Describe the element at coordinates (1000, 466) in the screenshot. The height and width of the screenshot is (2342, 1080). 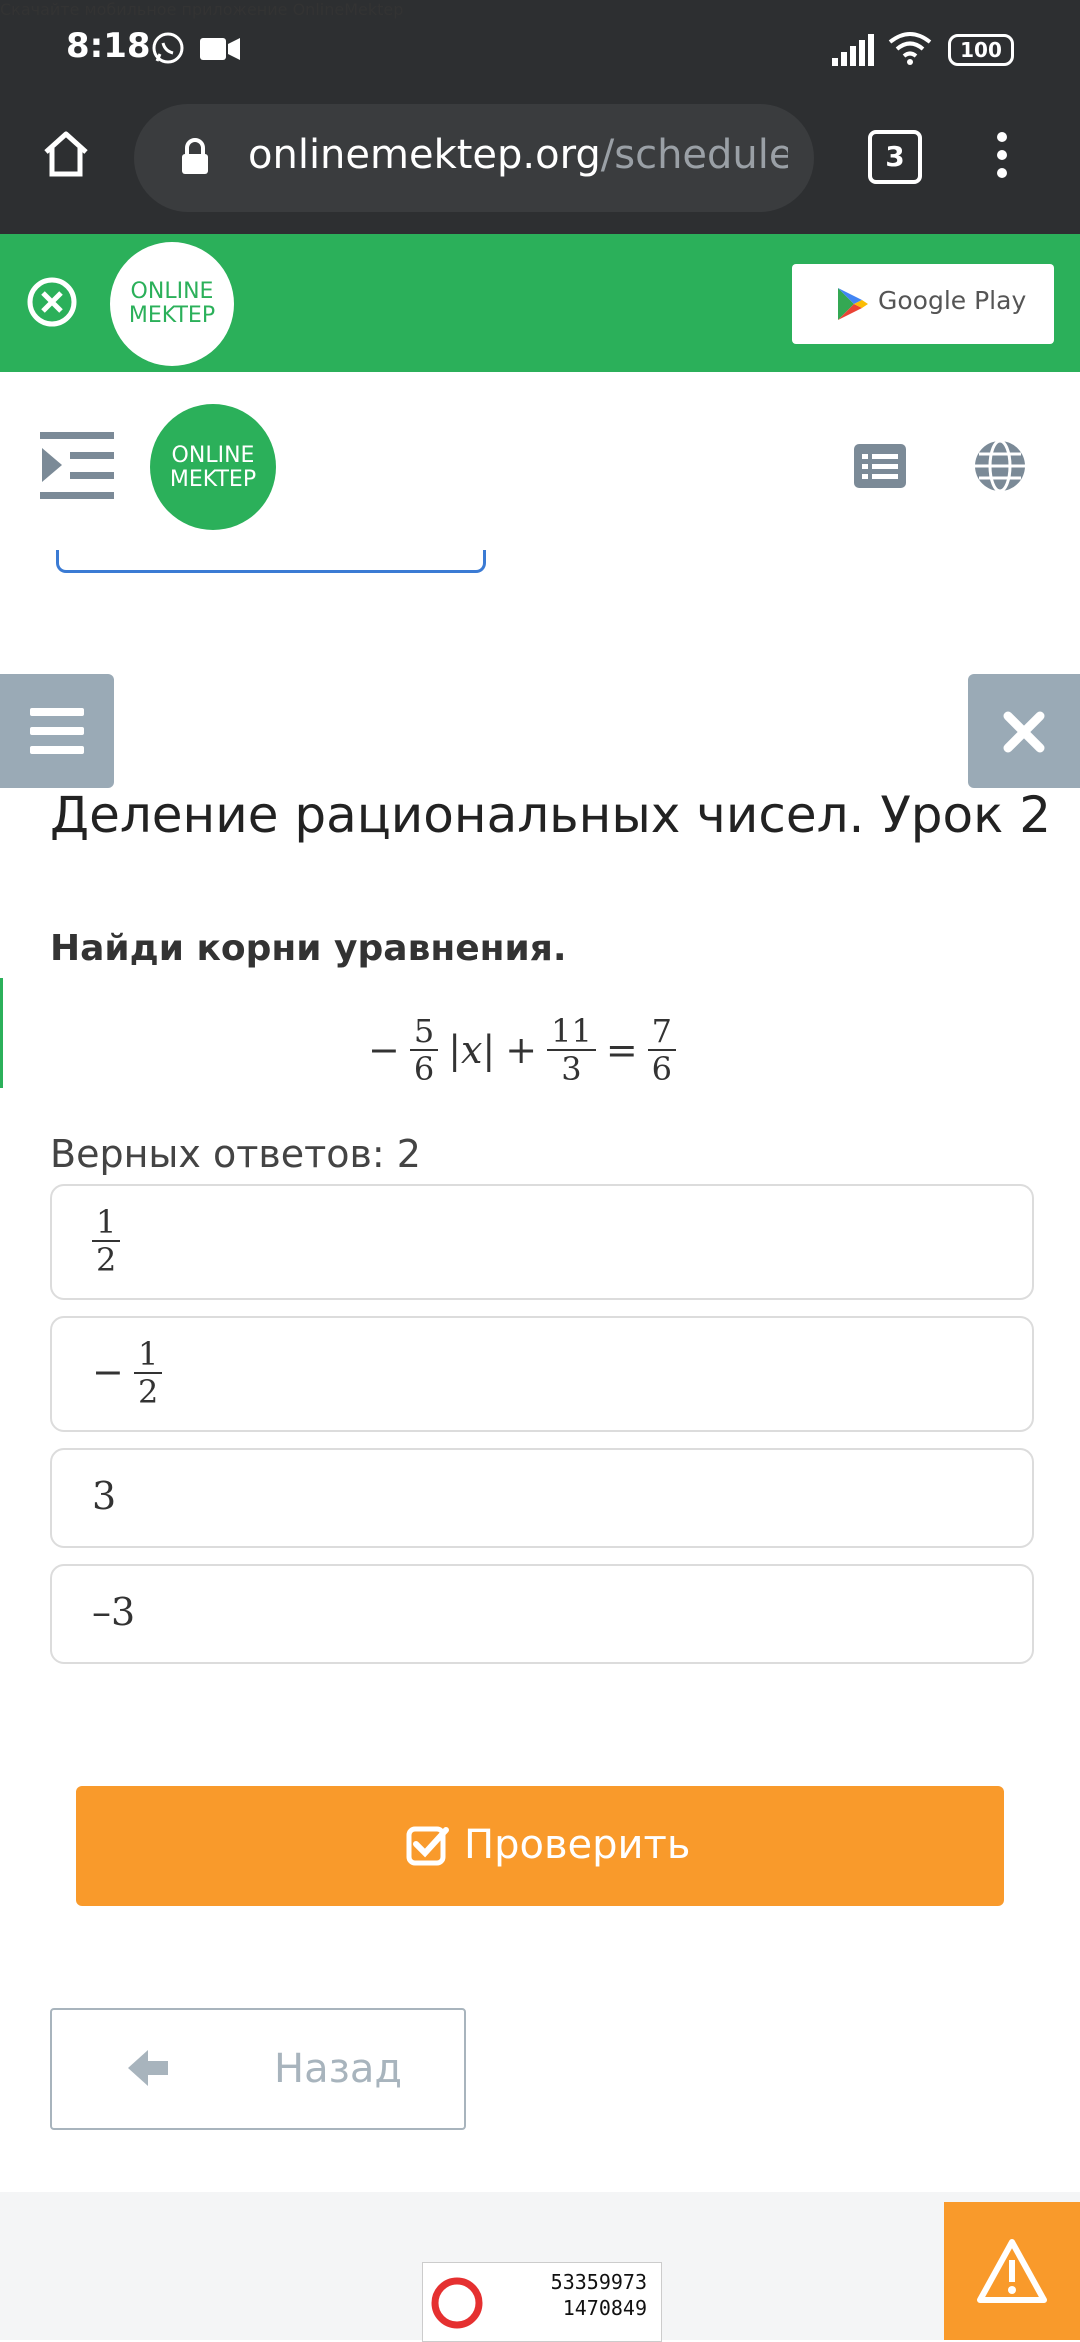
I see `globe-icon` at that location.